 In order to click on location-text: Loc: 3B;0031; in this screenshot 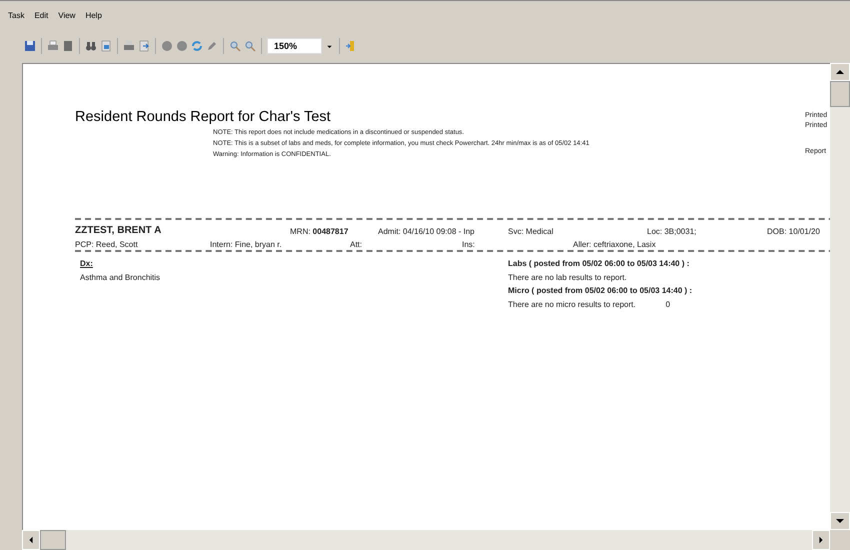, I will do `click(672, 231)`.